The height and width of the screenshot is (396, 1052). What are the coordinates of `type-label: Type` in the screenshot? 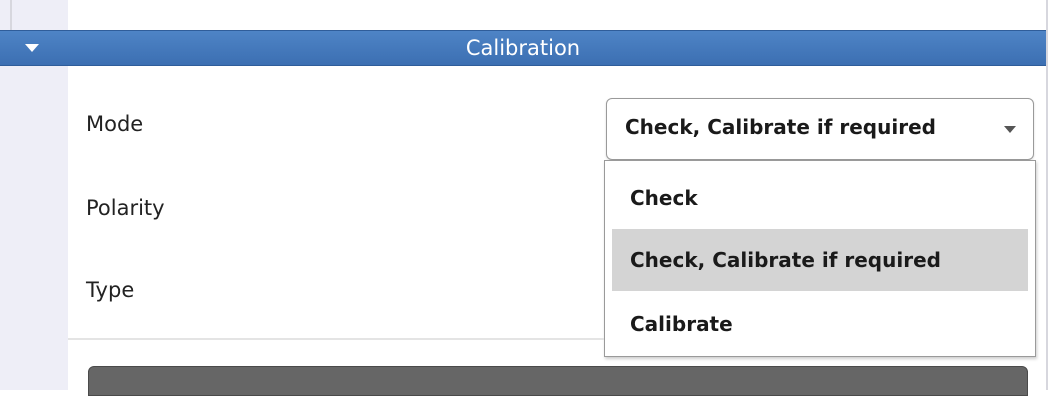 It's located at (110, 290).